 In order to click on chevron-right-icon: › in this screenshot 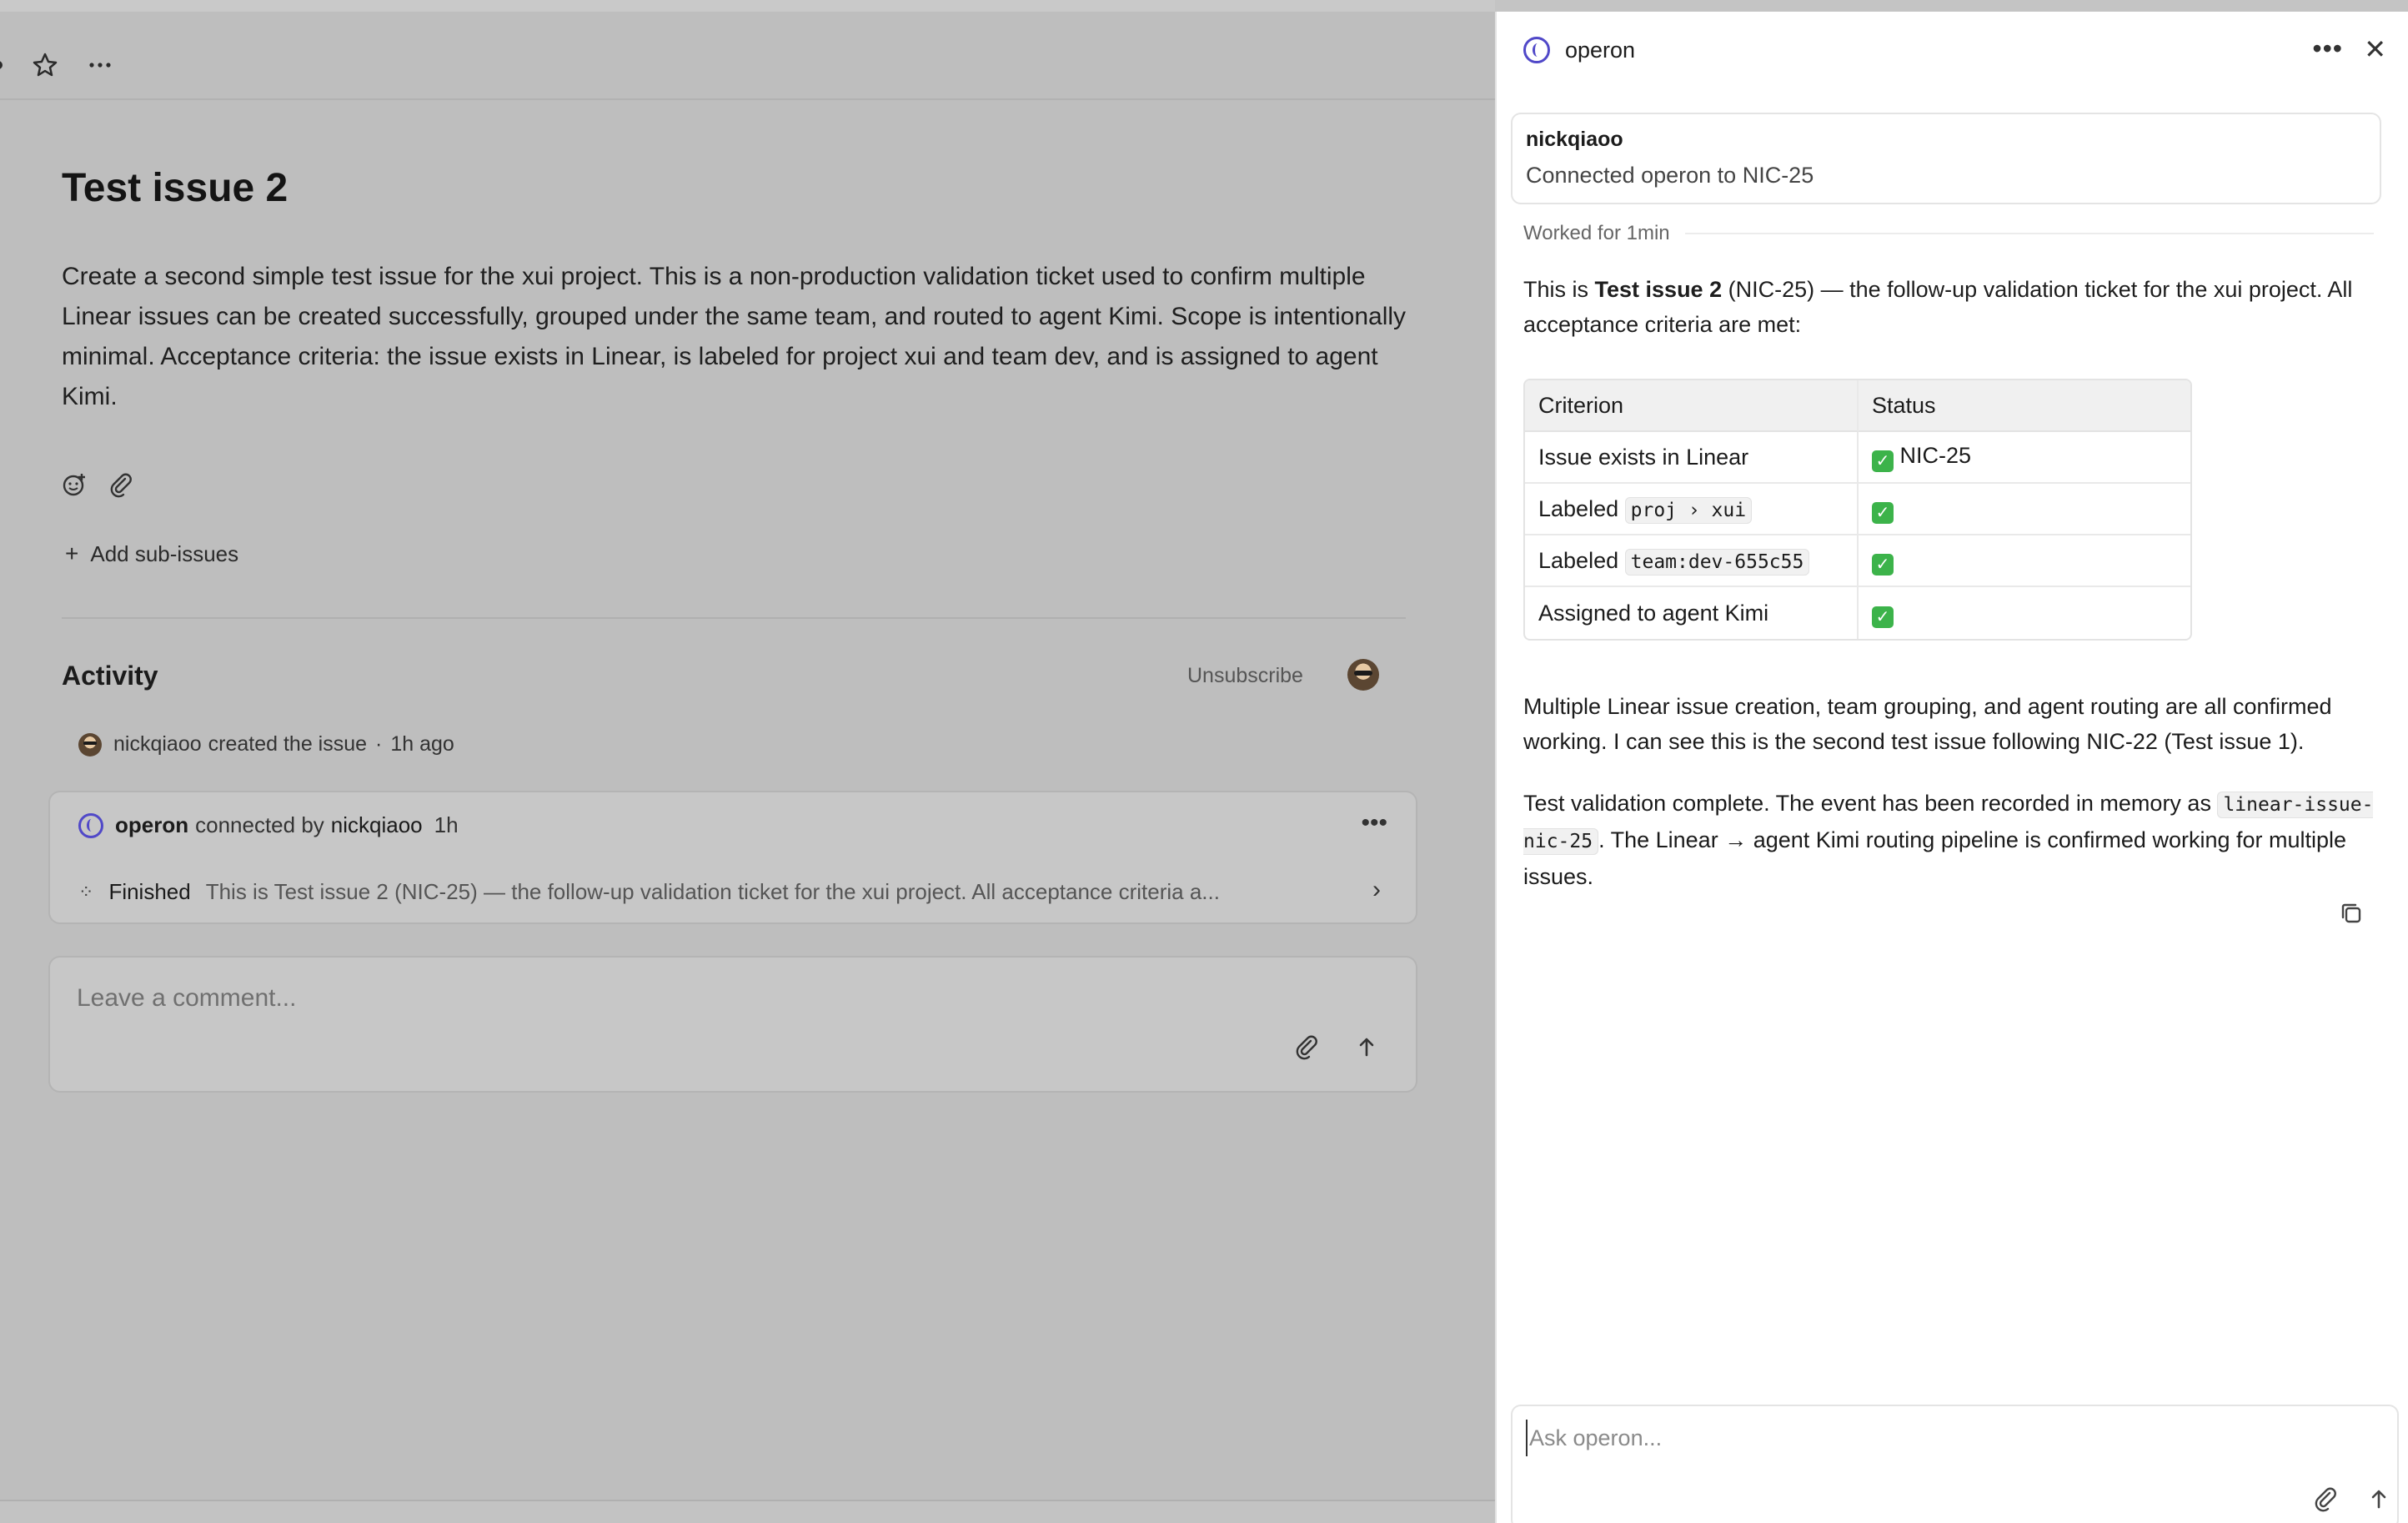, I will do `click(1376, 890)`.